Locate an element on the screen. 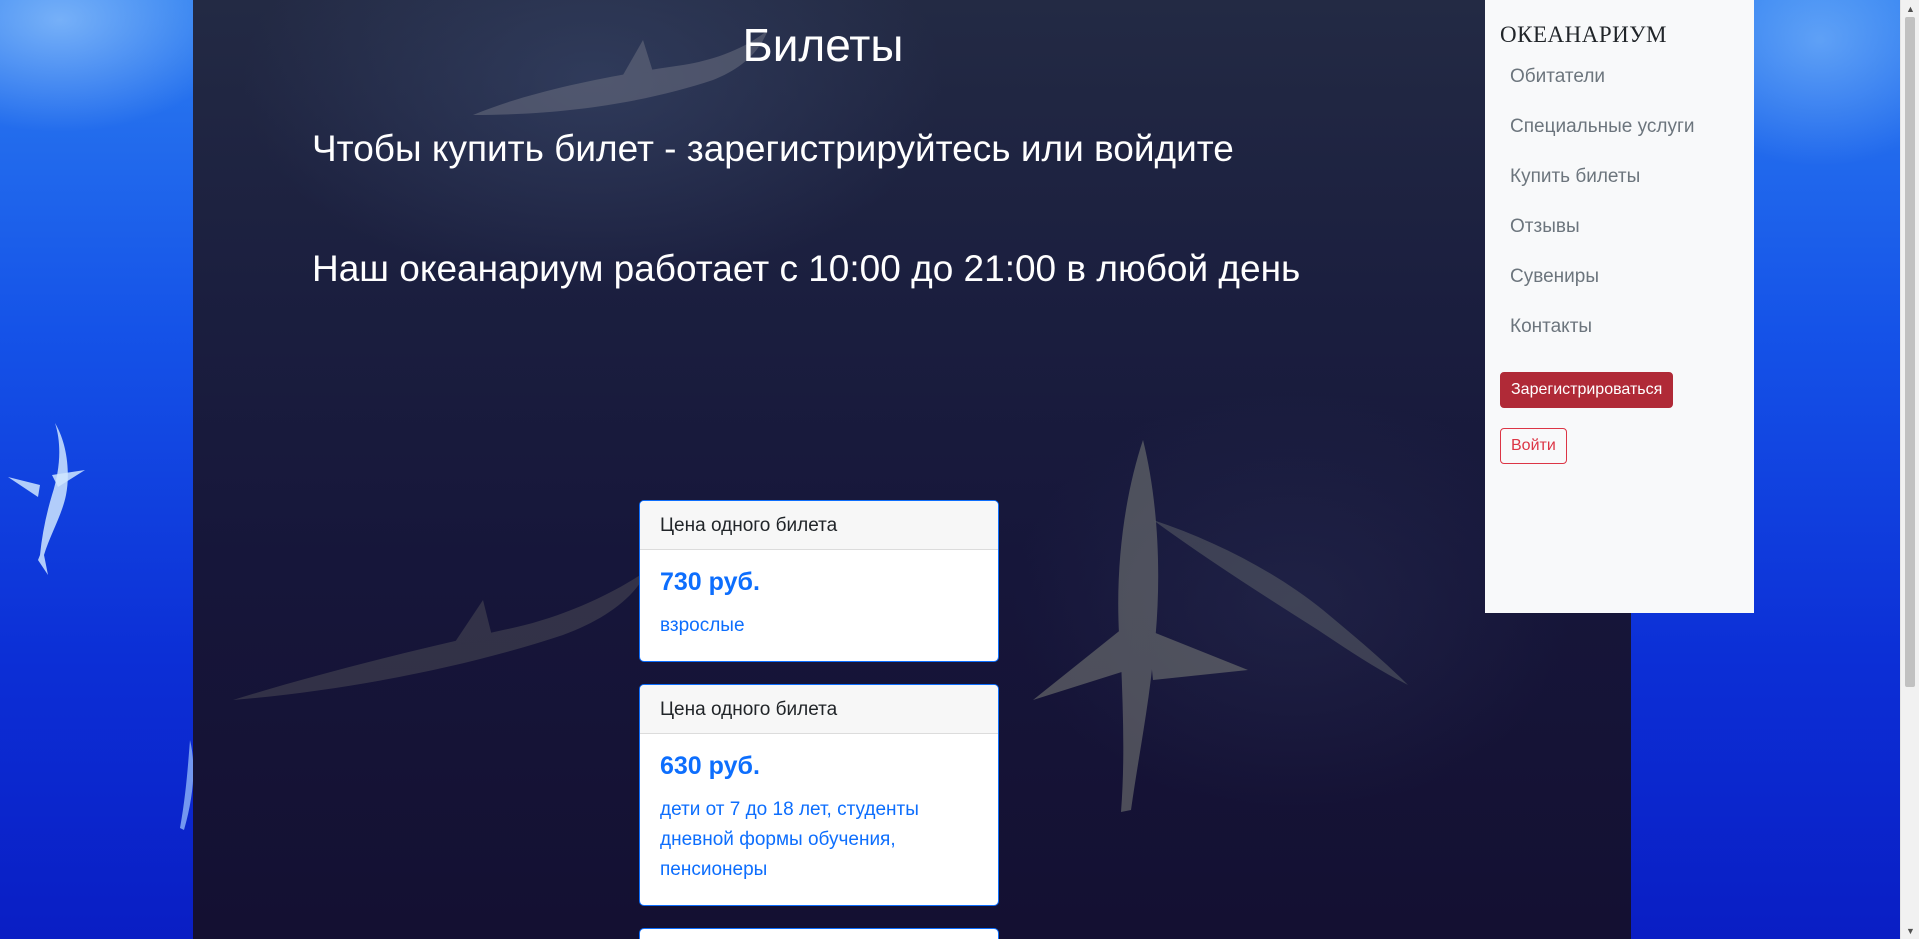 Image resolution: width=1919 pixels, height=939 pixels. sidebar-item-reviews: Отзывы is located at coordinates (1619, 237).